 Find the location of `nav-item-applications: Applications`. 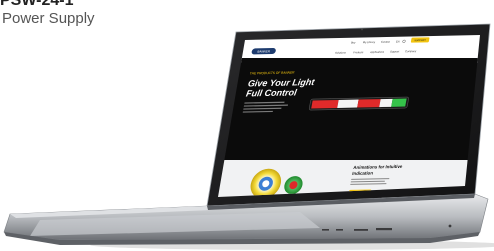

nav-item-applications: Applications is located at coordinates (377, 52).